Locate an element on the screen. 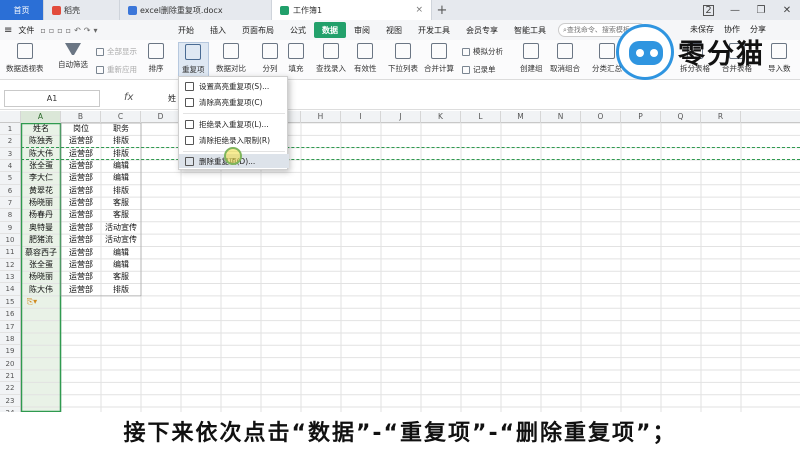 The width and height of the screenshot is (800, 450). table-cell: 陈独秀 is located at coordinates (41, 141).